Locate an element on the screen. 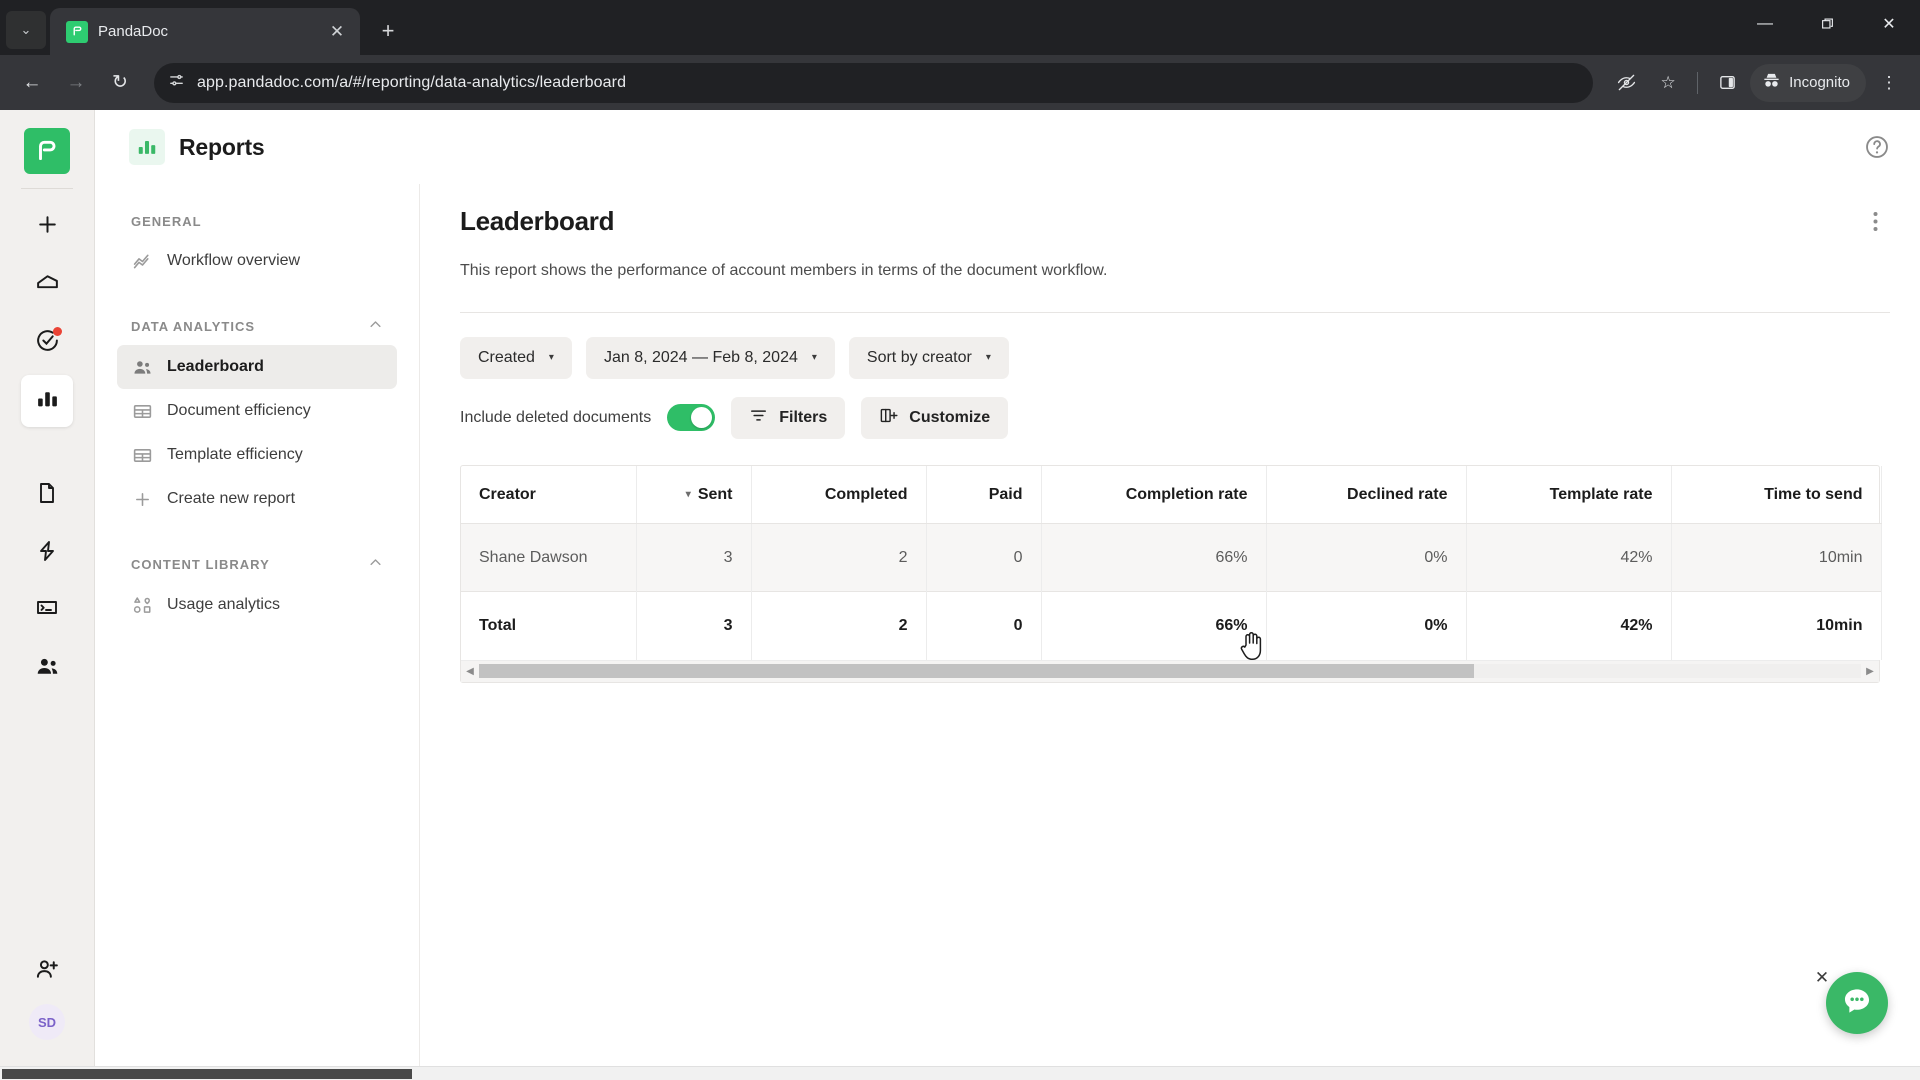 The width and height of the screenshot is (1920, 1080). rail-item-templates is located at coordinates (47, 611).